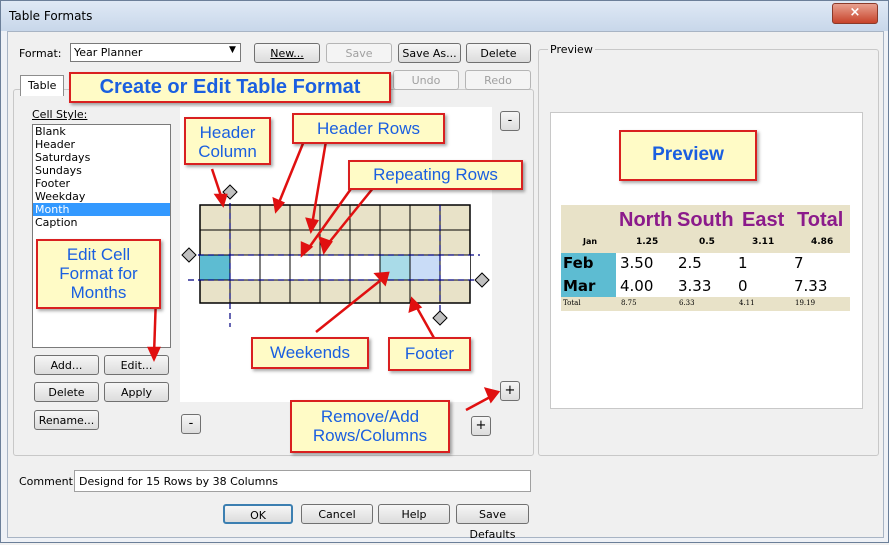 Image resolution: width=889 pixels, height=545 pixels. Describe the element at coordinates (227, 141) in the screenshot. I see `callout-header-column: Header Column` at that location.